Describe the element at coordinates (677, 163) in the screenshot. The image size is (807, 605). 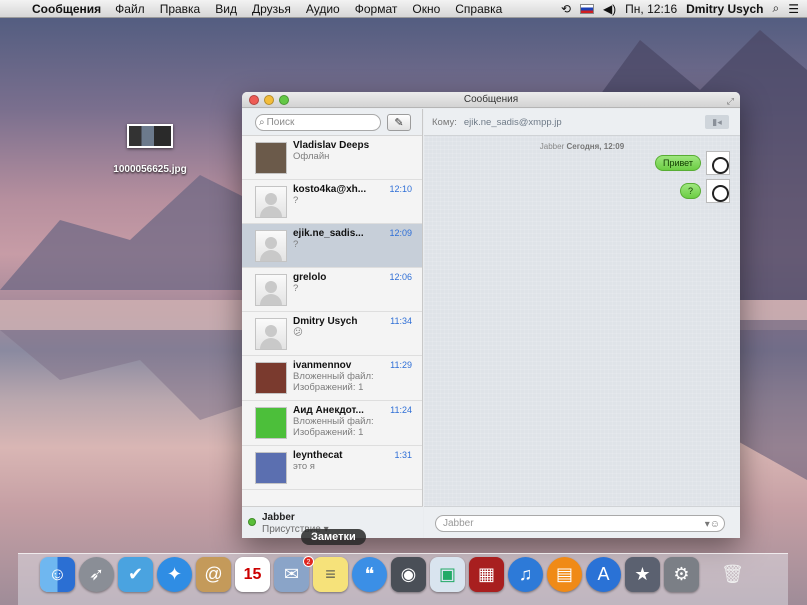
I see `message-bubble: Привет` at that location.